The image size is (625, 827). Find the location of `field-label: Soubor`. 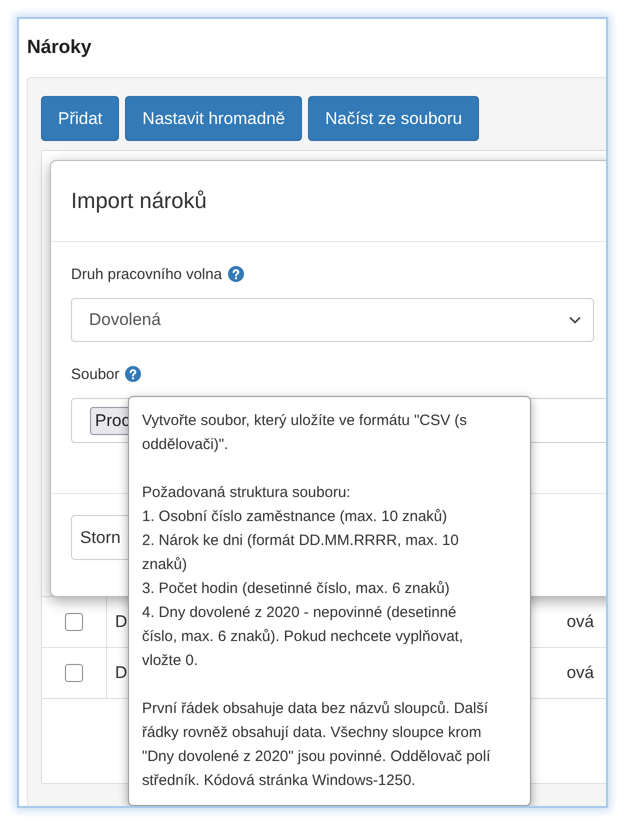

field-label: Soubor is located at coordinates (95, 374).